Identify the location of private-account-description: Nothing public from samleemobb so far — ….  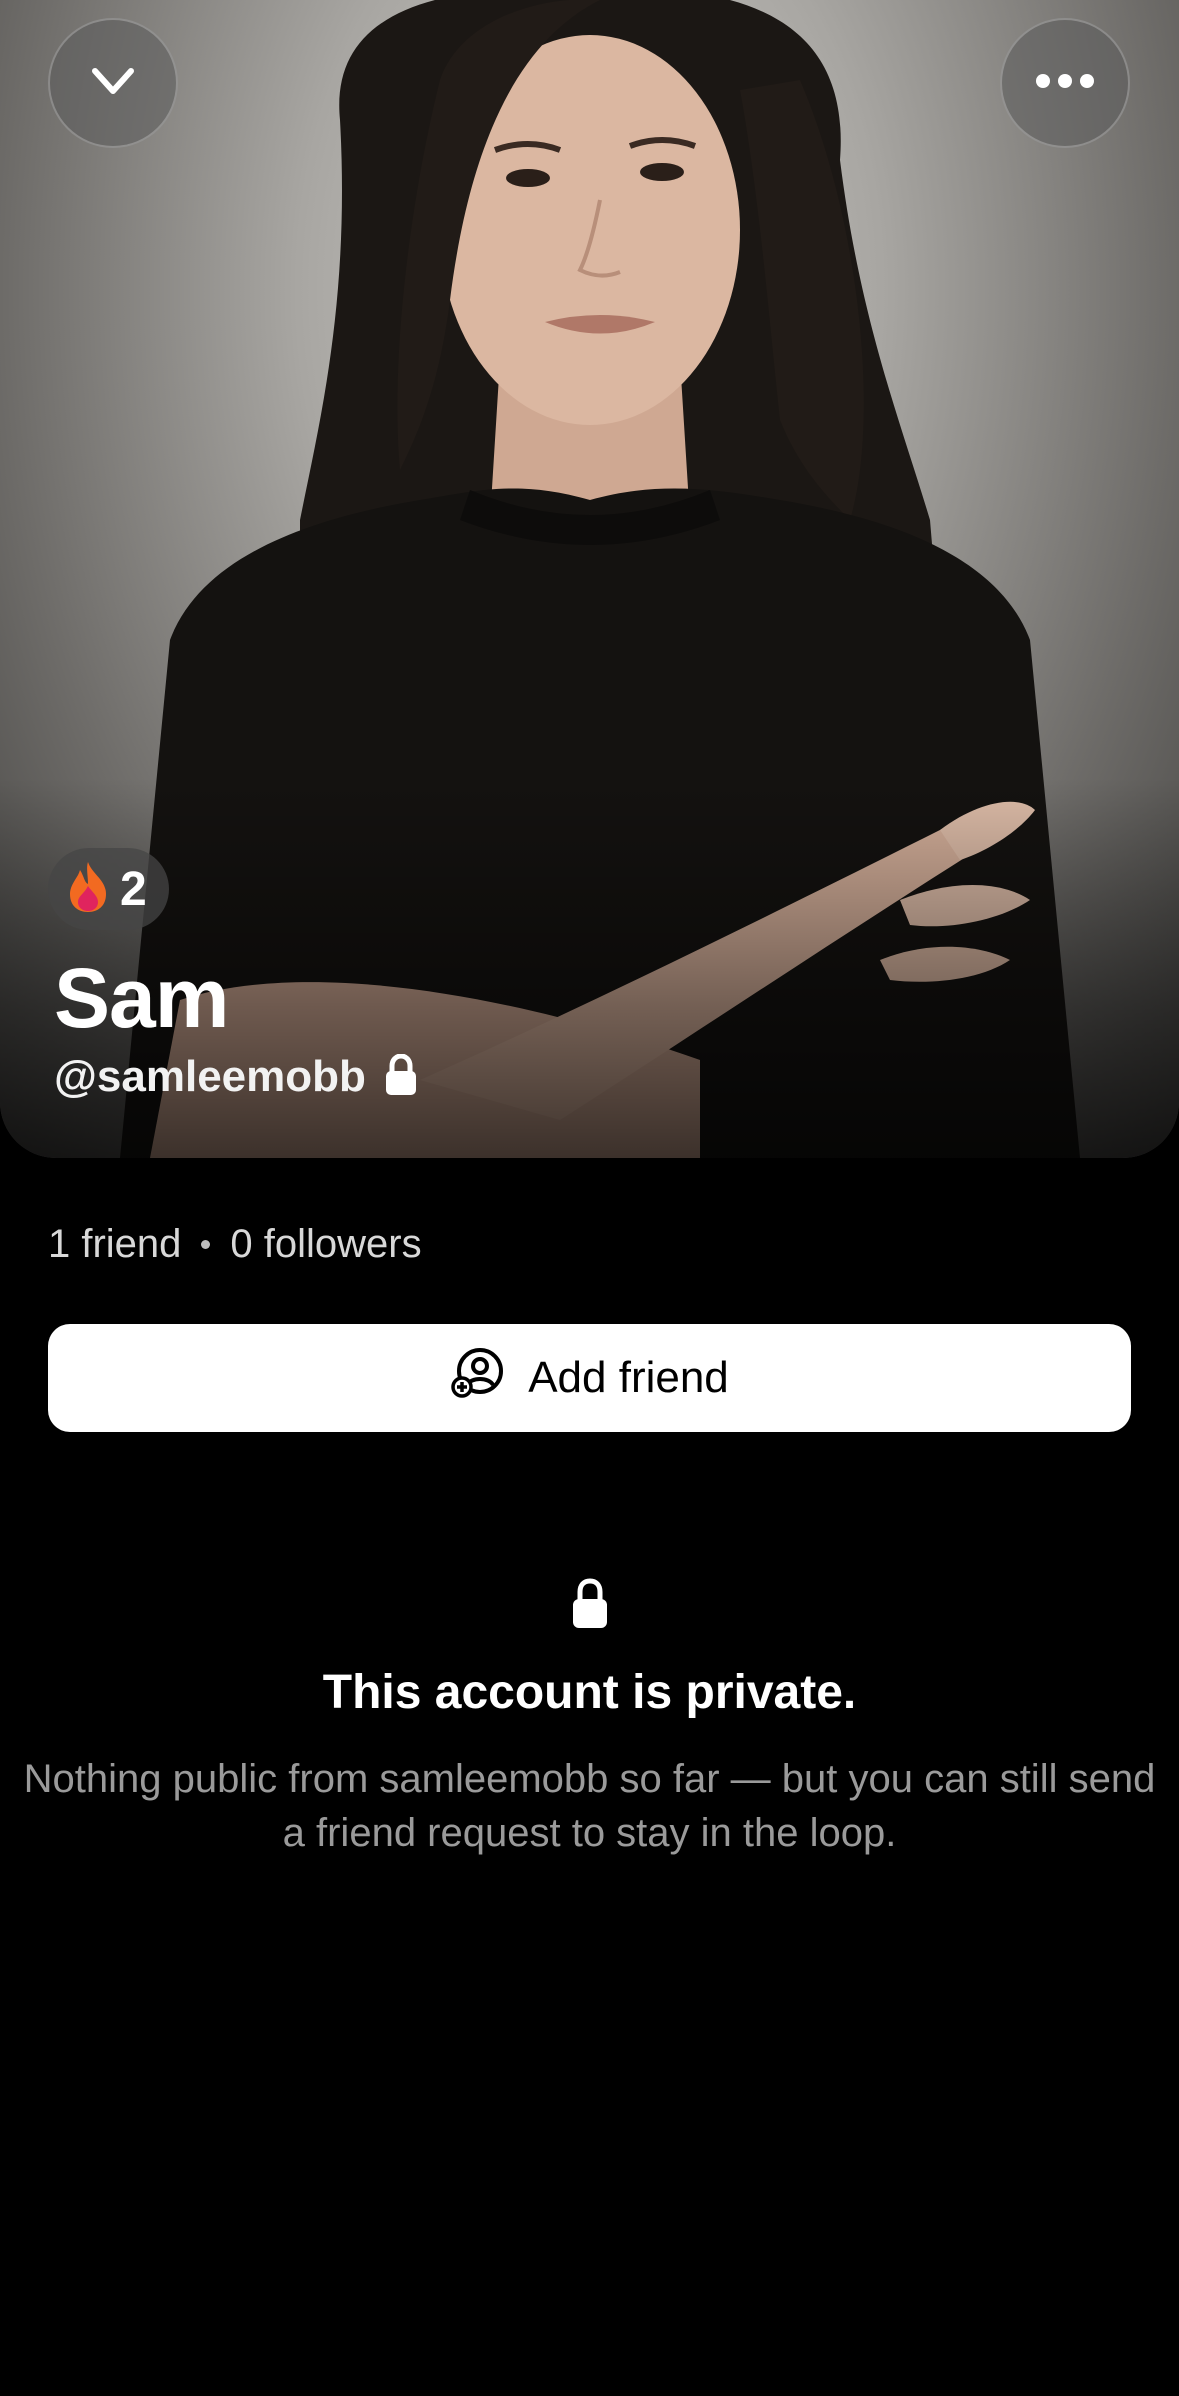
(589, 1806).